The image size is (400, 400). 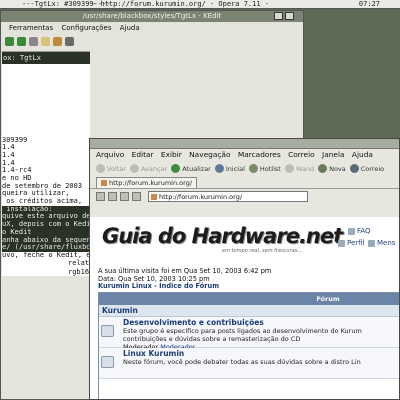 What do you see at coordinates (219, 168) in the screenshot?
I see `home-icon` at bounding box center [219, 168].